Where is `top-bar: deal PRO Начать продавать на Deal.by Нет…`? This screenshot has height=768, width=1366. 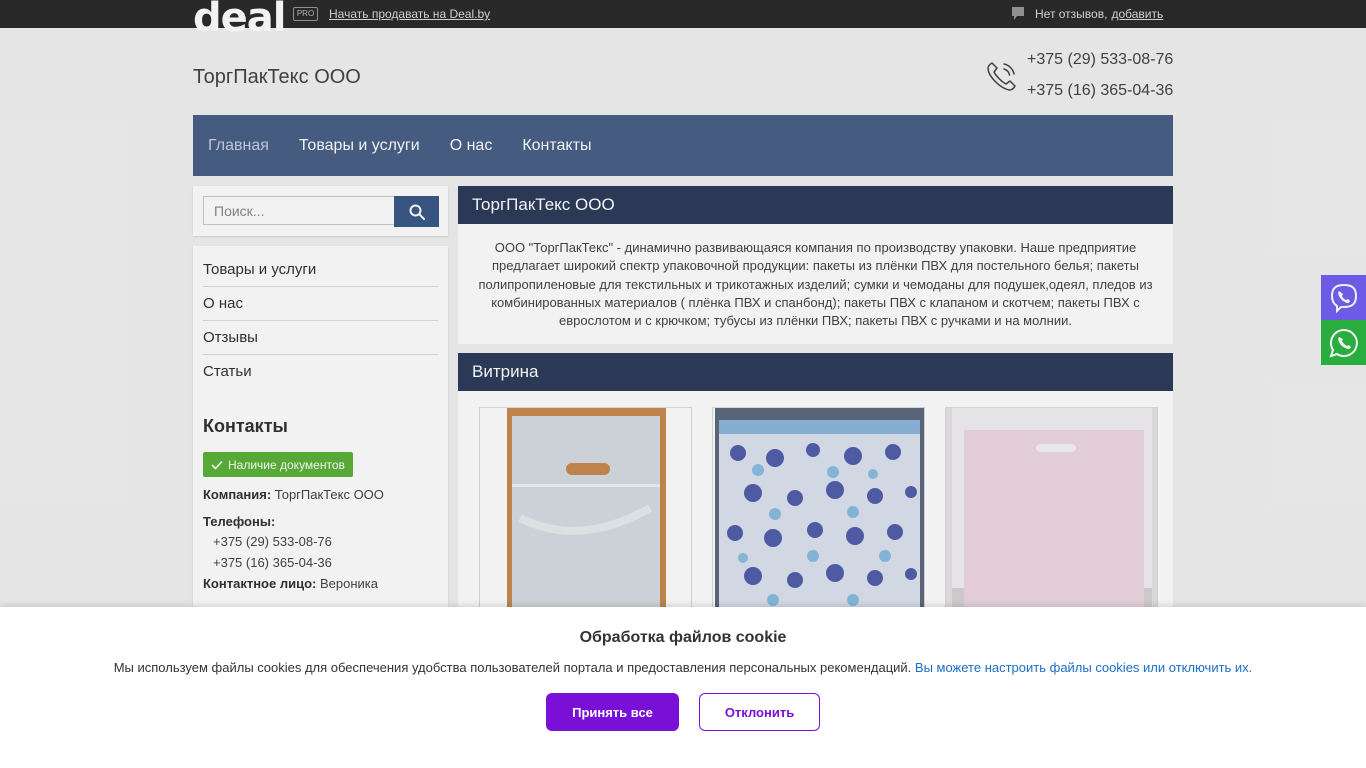 top-bar: deal PRO Начать продавать на Deal.by Нет… is located at coordinates (683, 19).